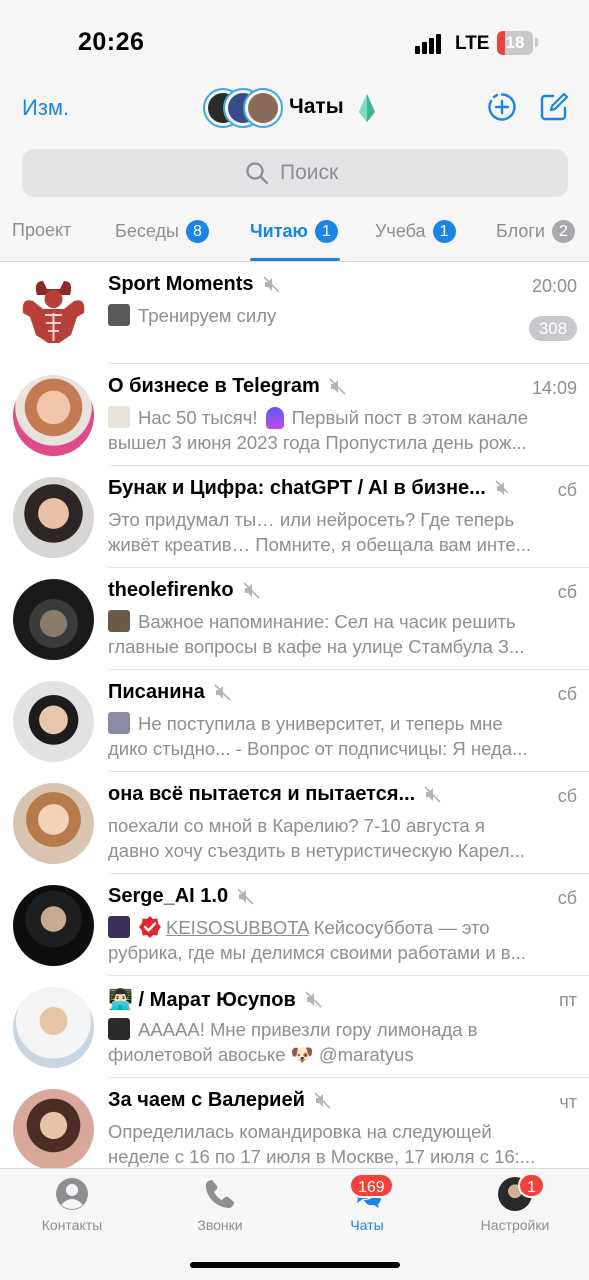 This screenshot has height=1280, width=589. I want to click on chat-title: 👨🏻‍💻 / Марат Юсупов, so click(215, 999).